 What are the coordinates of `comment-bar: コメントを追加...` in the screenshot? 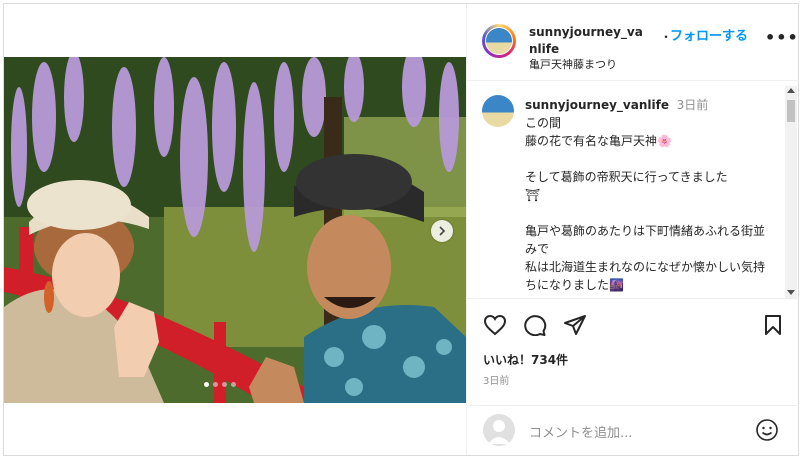 It's located at (633, 430).